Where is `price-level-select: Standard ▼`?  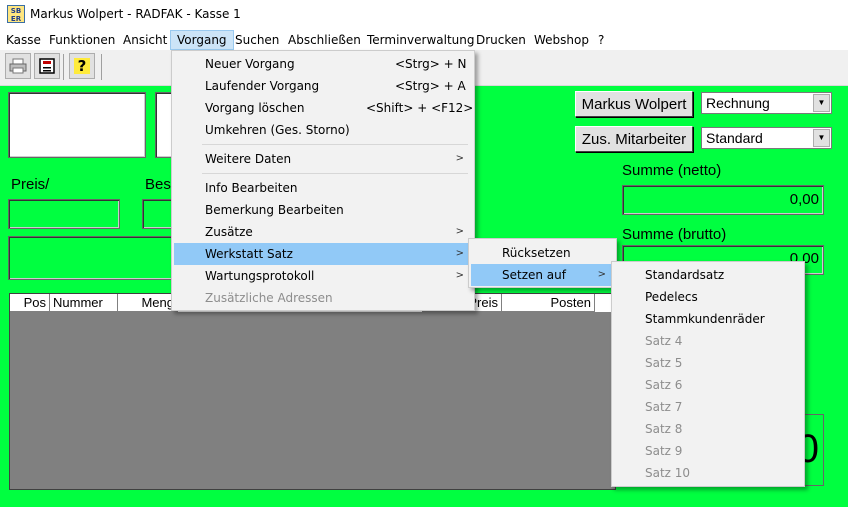 price-level-select: Standard ▼ is located at coordinates (766, 138).